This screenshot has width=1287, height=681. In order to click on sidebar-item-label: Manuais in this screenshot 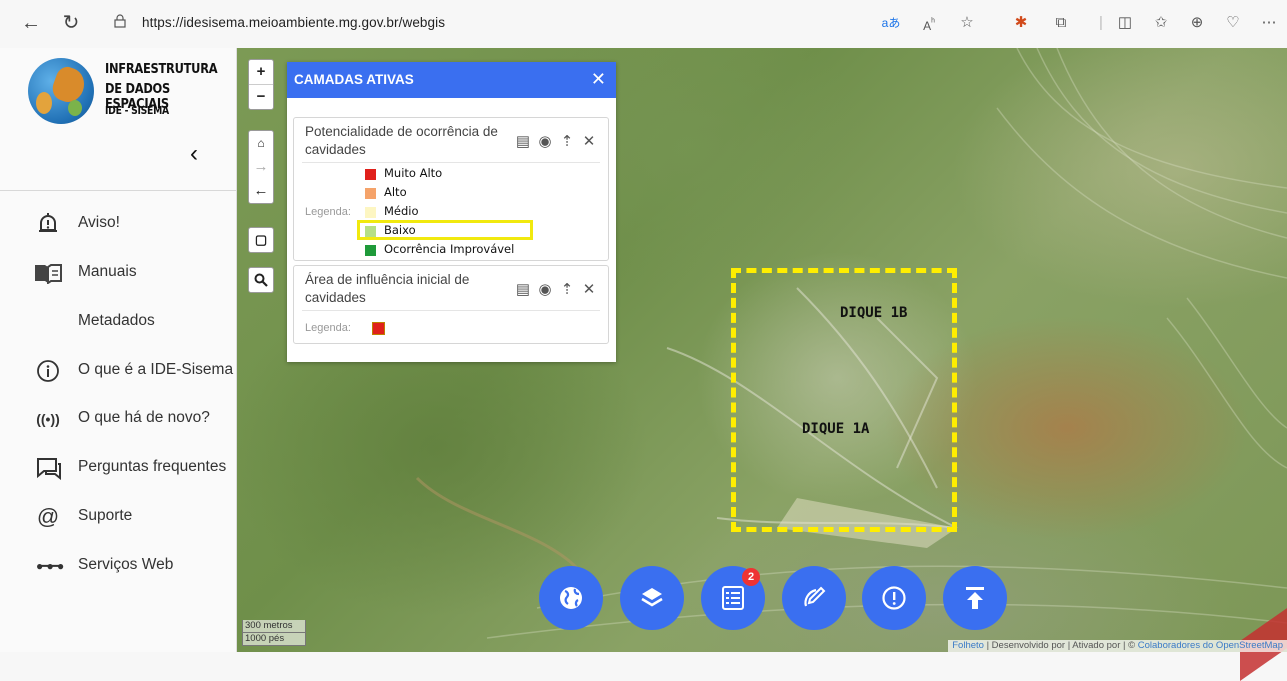, I will do `click(107, 271)`.